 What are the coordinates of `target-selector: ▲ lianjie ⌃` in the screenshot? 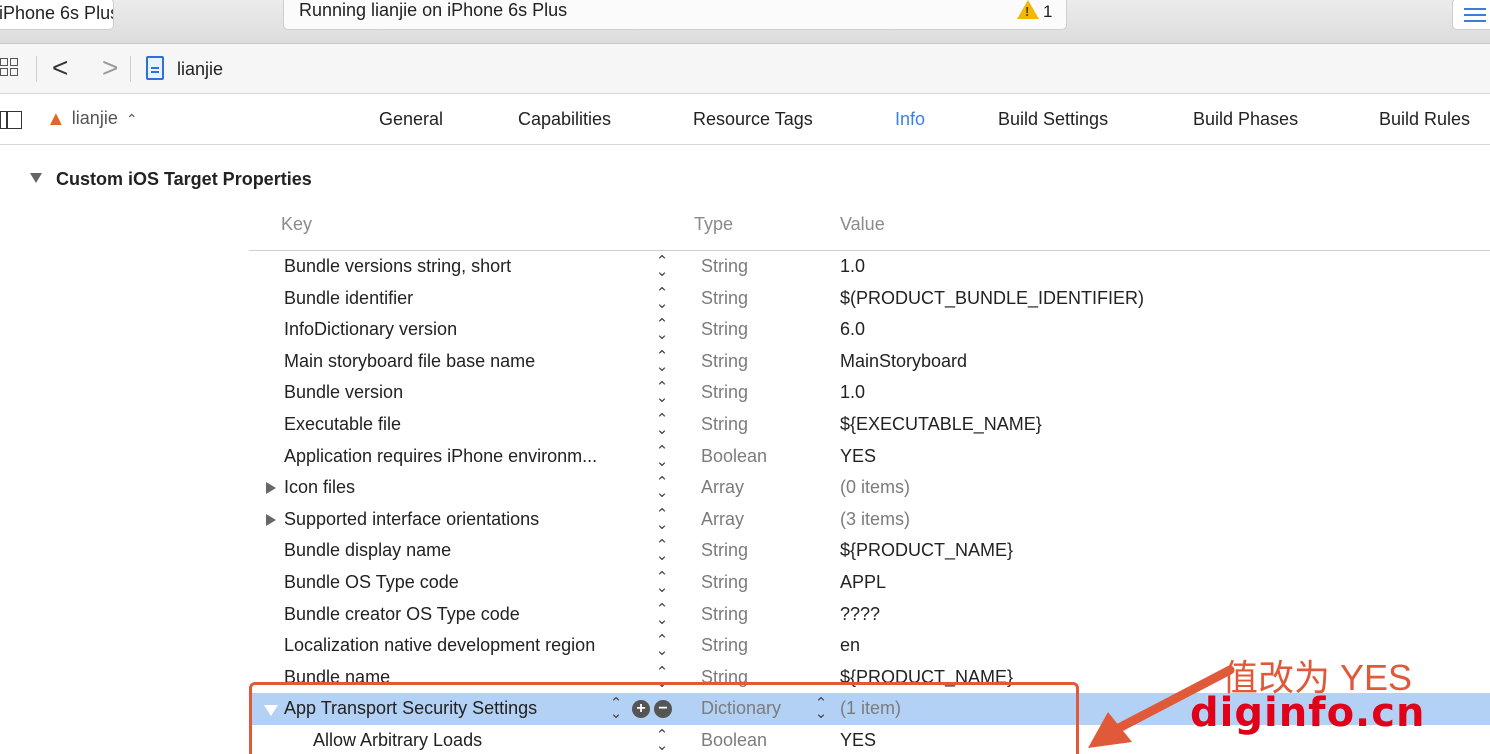 It's located at (92, 119).